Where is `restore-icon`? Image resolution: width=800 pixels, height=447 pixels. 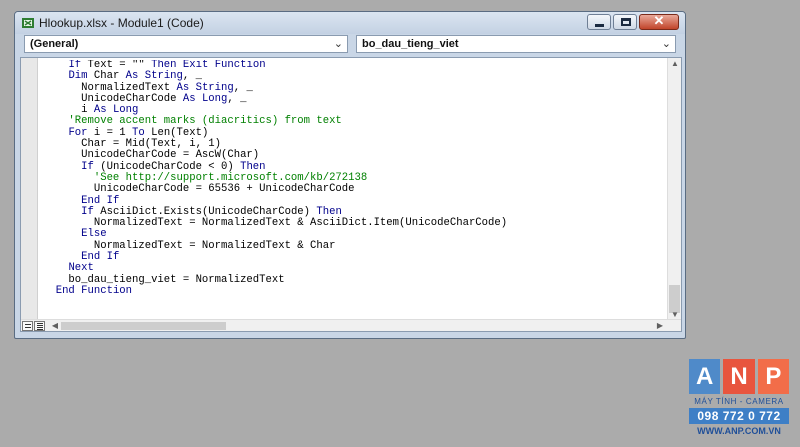 restore-icon is located at coordinates (626, 22).